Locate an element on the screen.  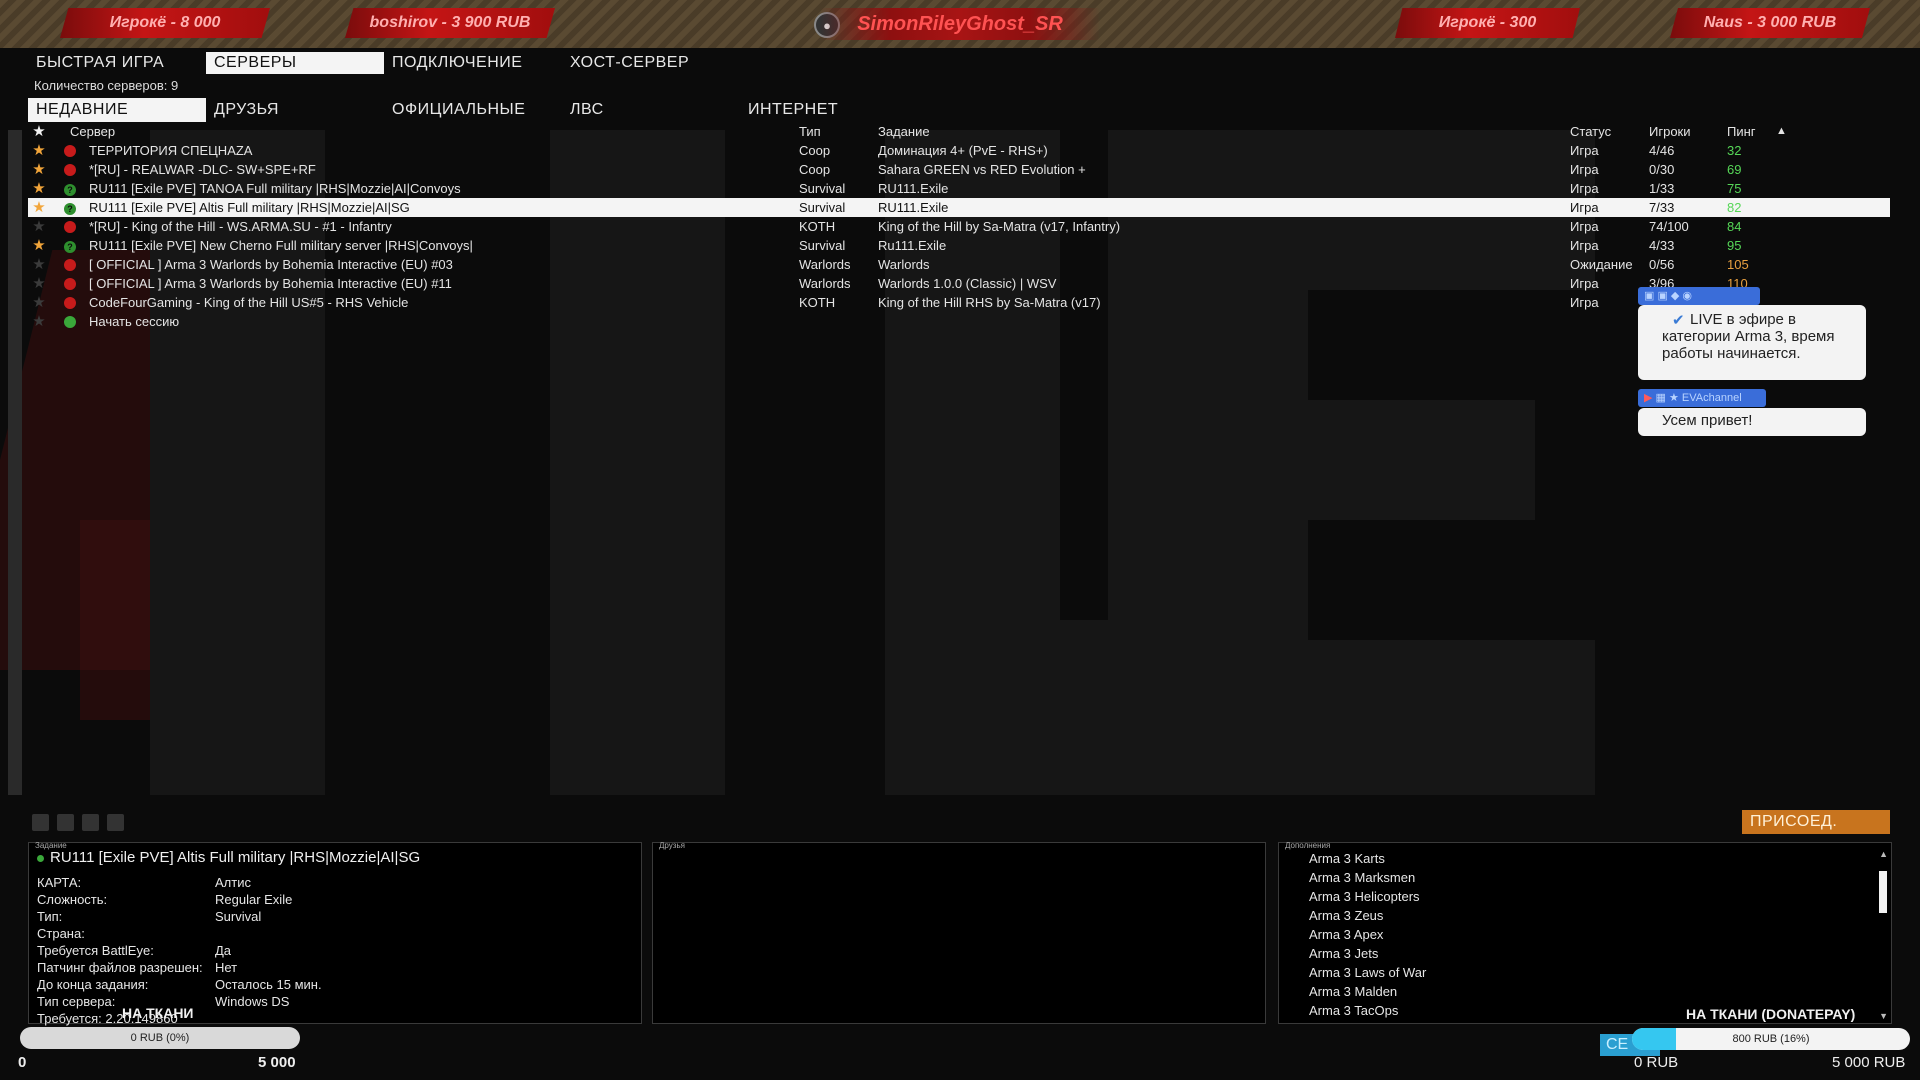
server-type: Coop is located at coordinates (815, 150).